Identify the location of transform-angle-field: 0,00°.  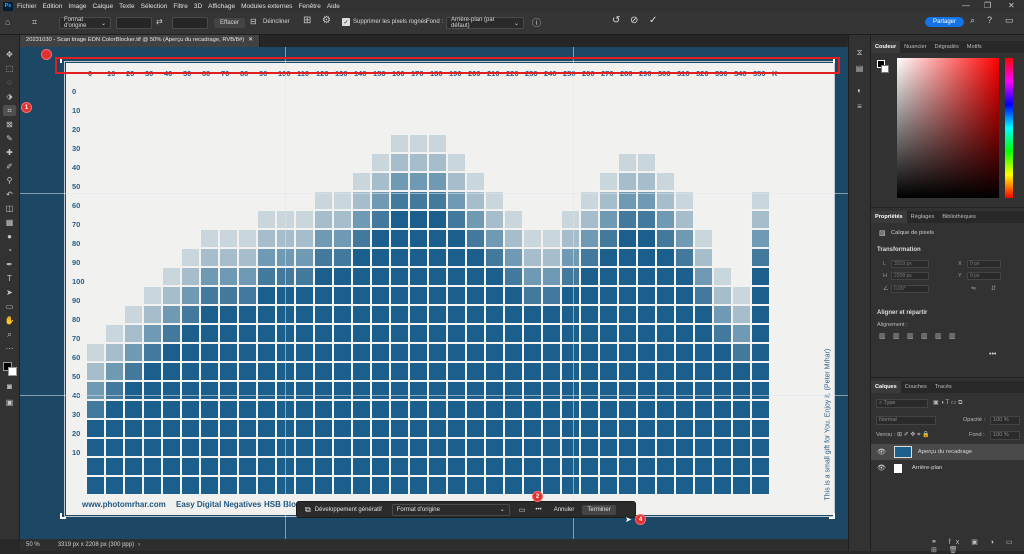
(910, 289).